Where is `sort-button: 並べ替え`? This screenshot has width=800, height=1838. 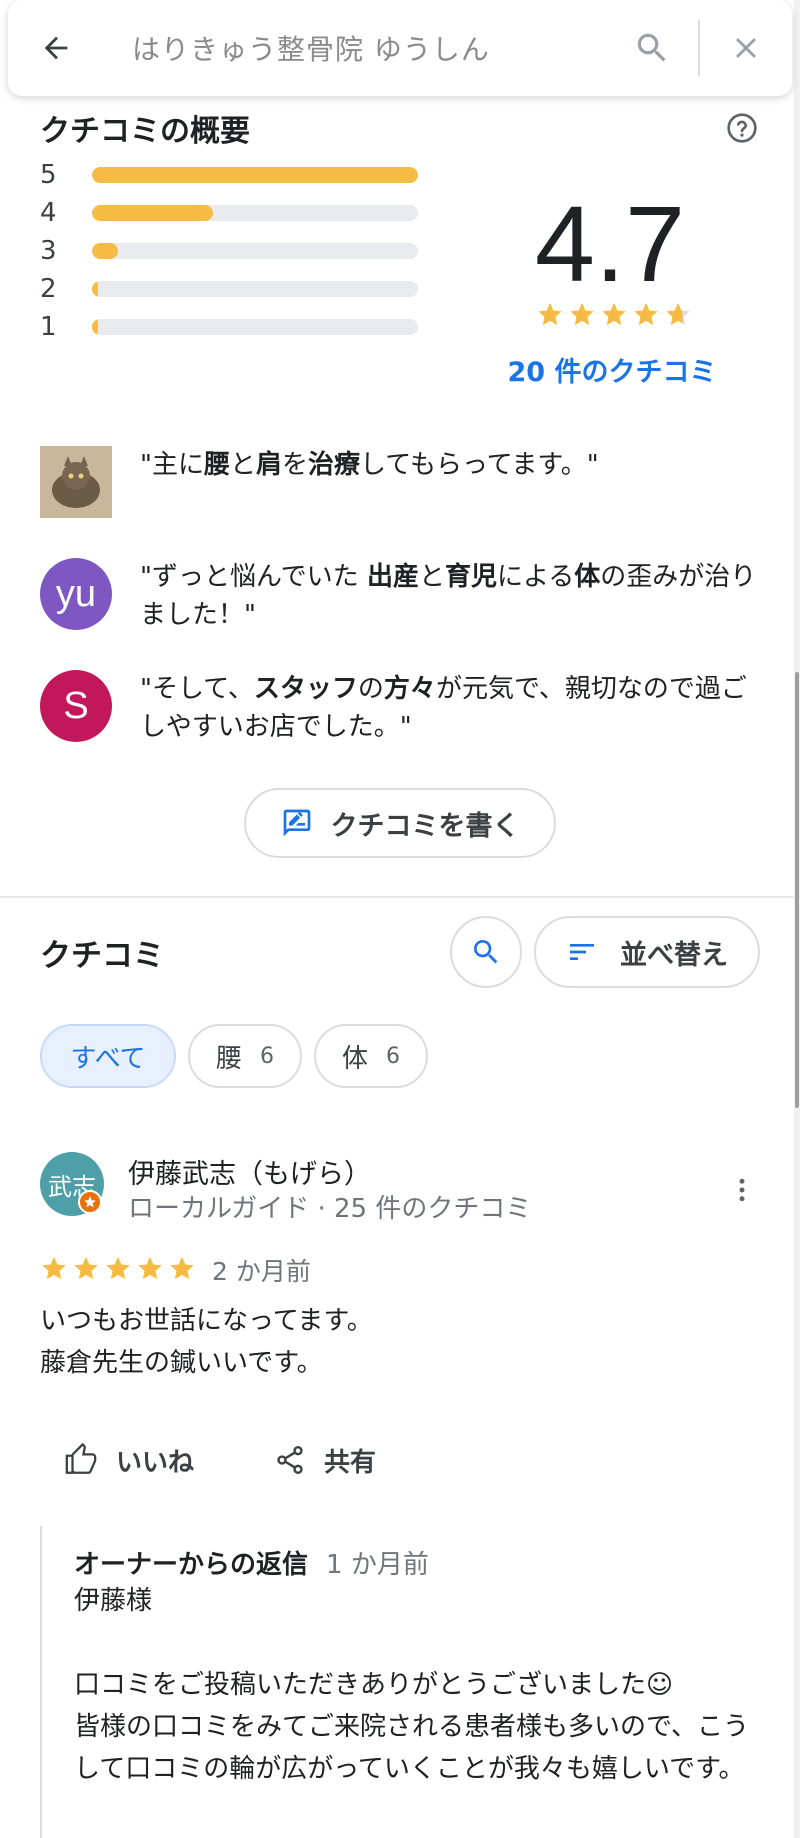
sort-button: 並べ替え is located at coordinates (647, 952).